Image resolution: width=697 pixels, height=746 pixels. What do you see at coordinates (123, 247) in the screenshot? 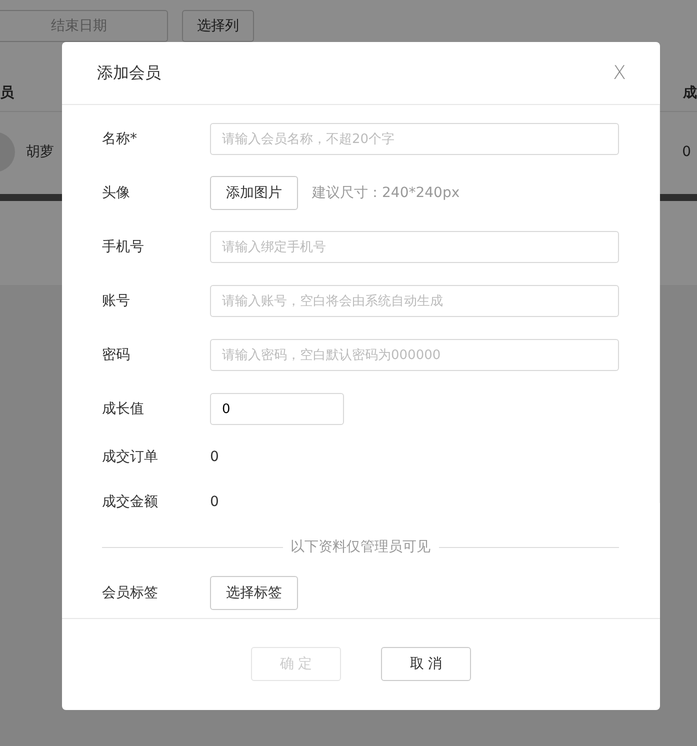
I see `field-label: 手机号` at bounding box center [123, 247].